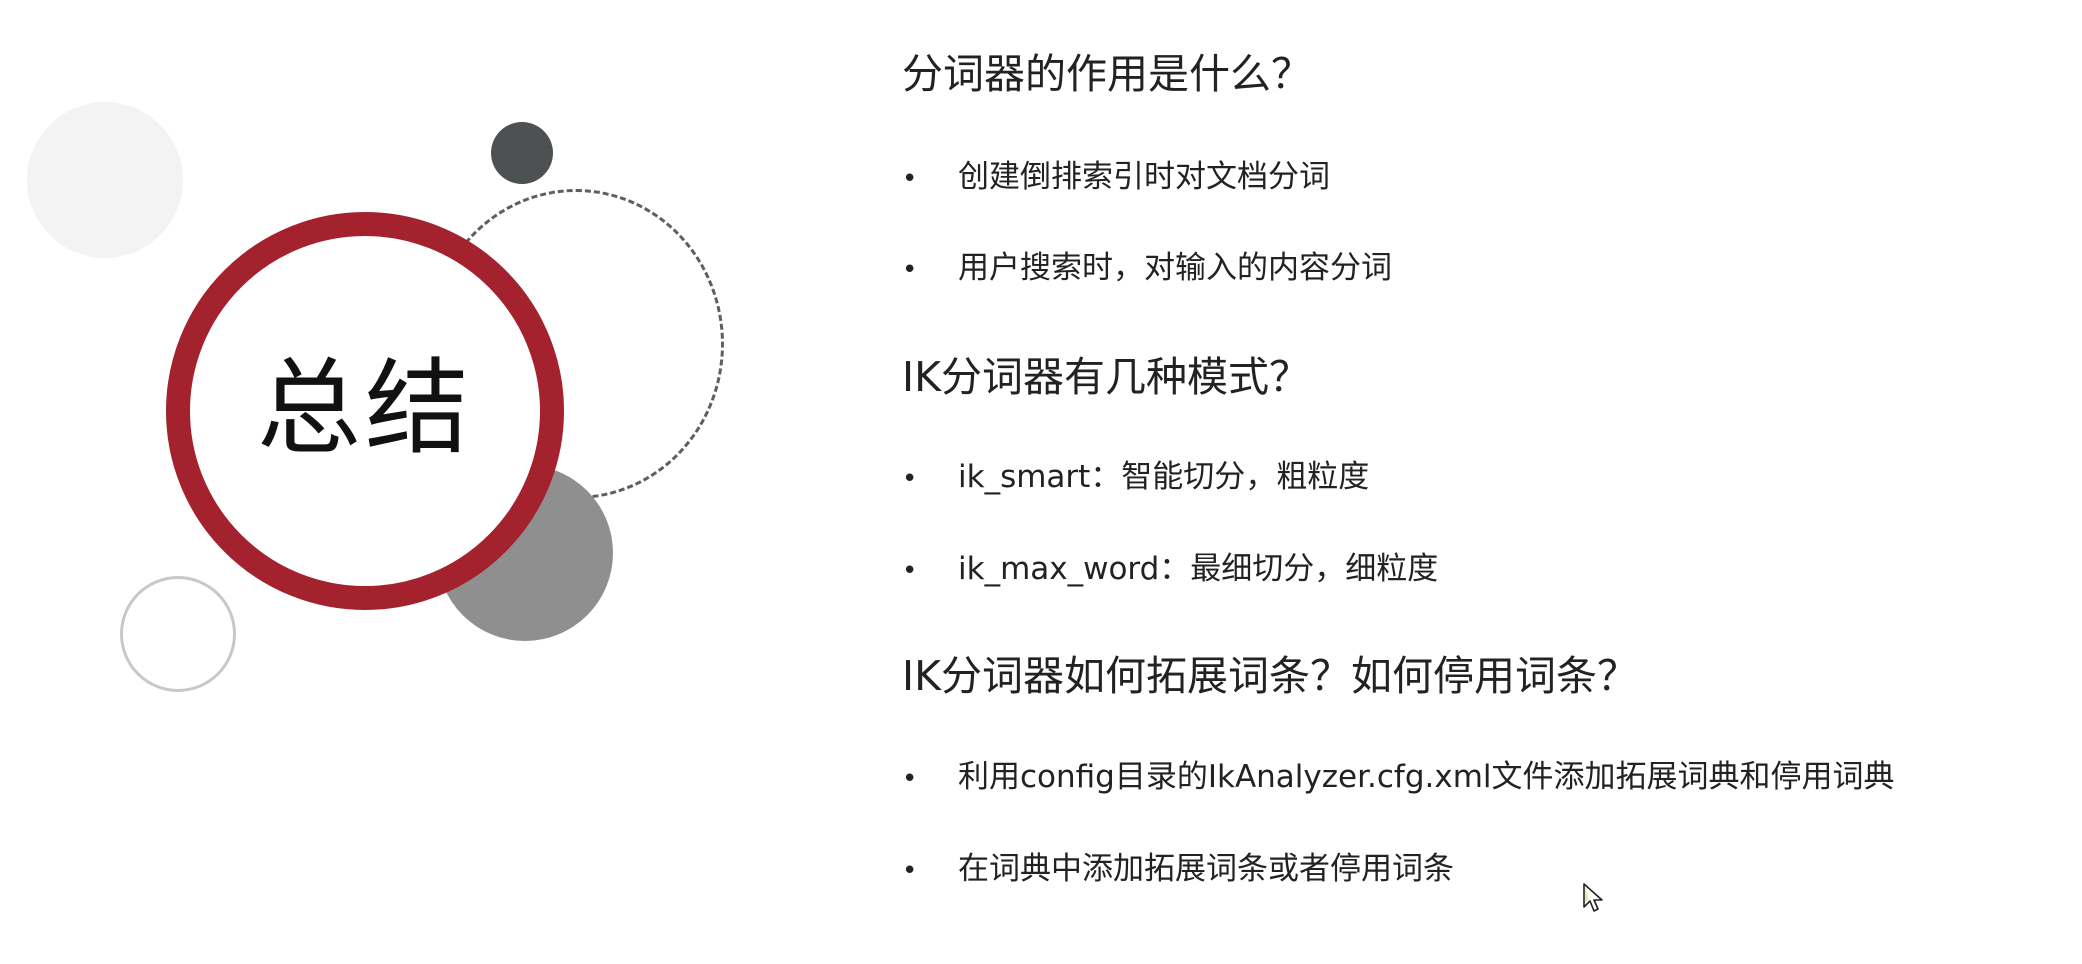  What do you see at coordinates (1206, 869) in the screenshot?
I see `list-item-text: 在词典中添加拓展词条或者停用词条` at bounding box center [1206, 869].